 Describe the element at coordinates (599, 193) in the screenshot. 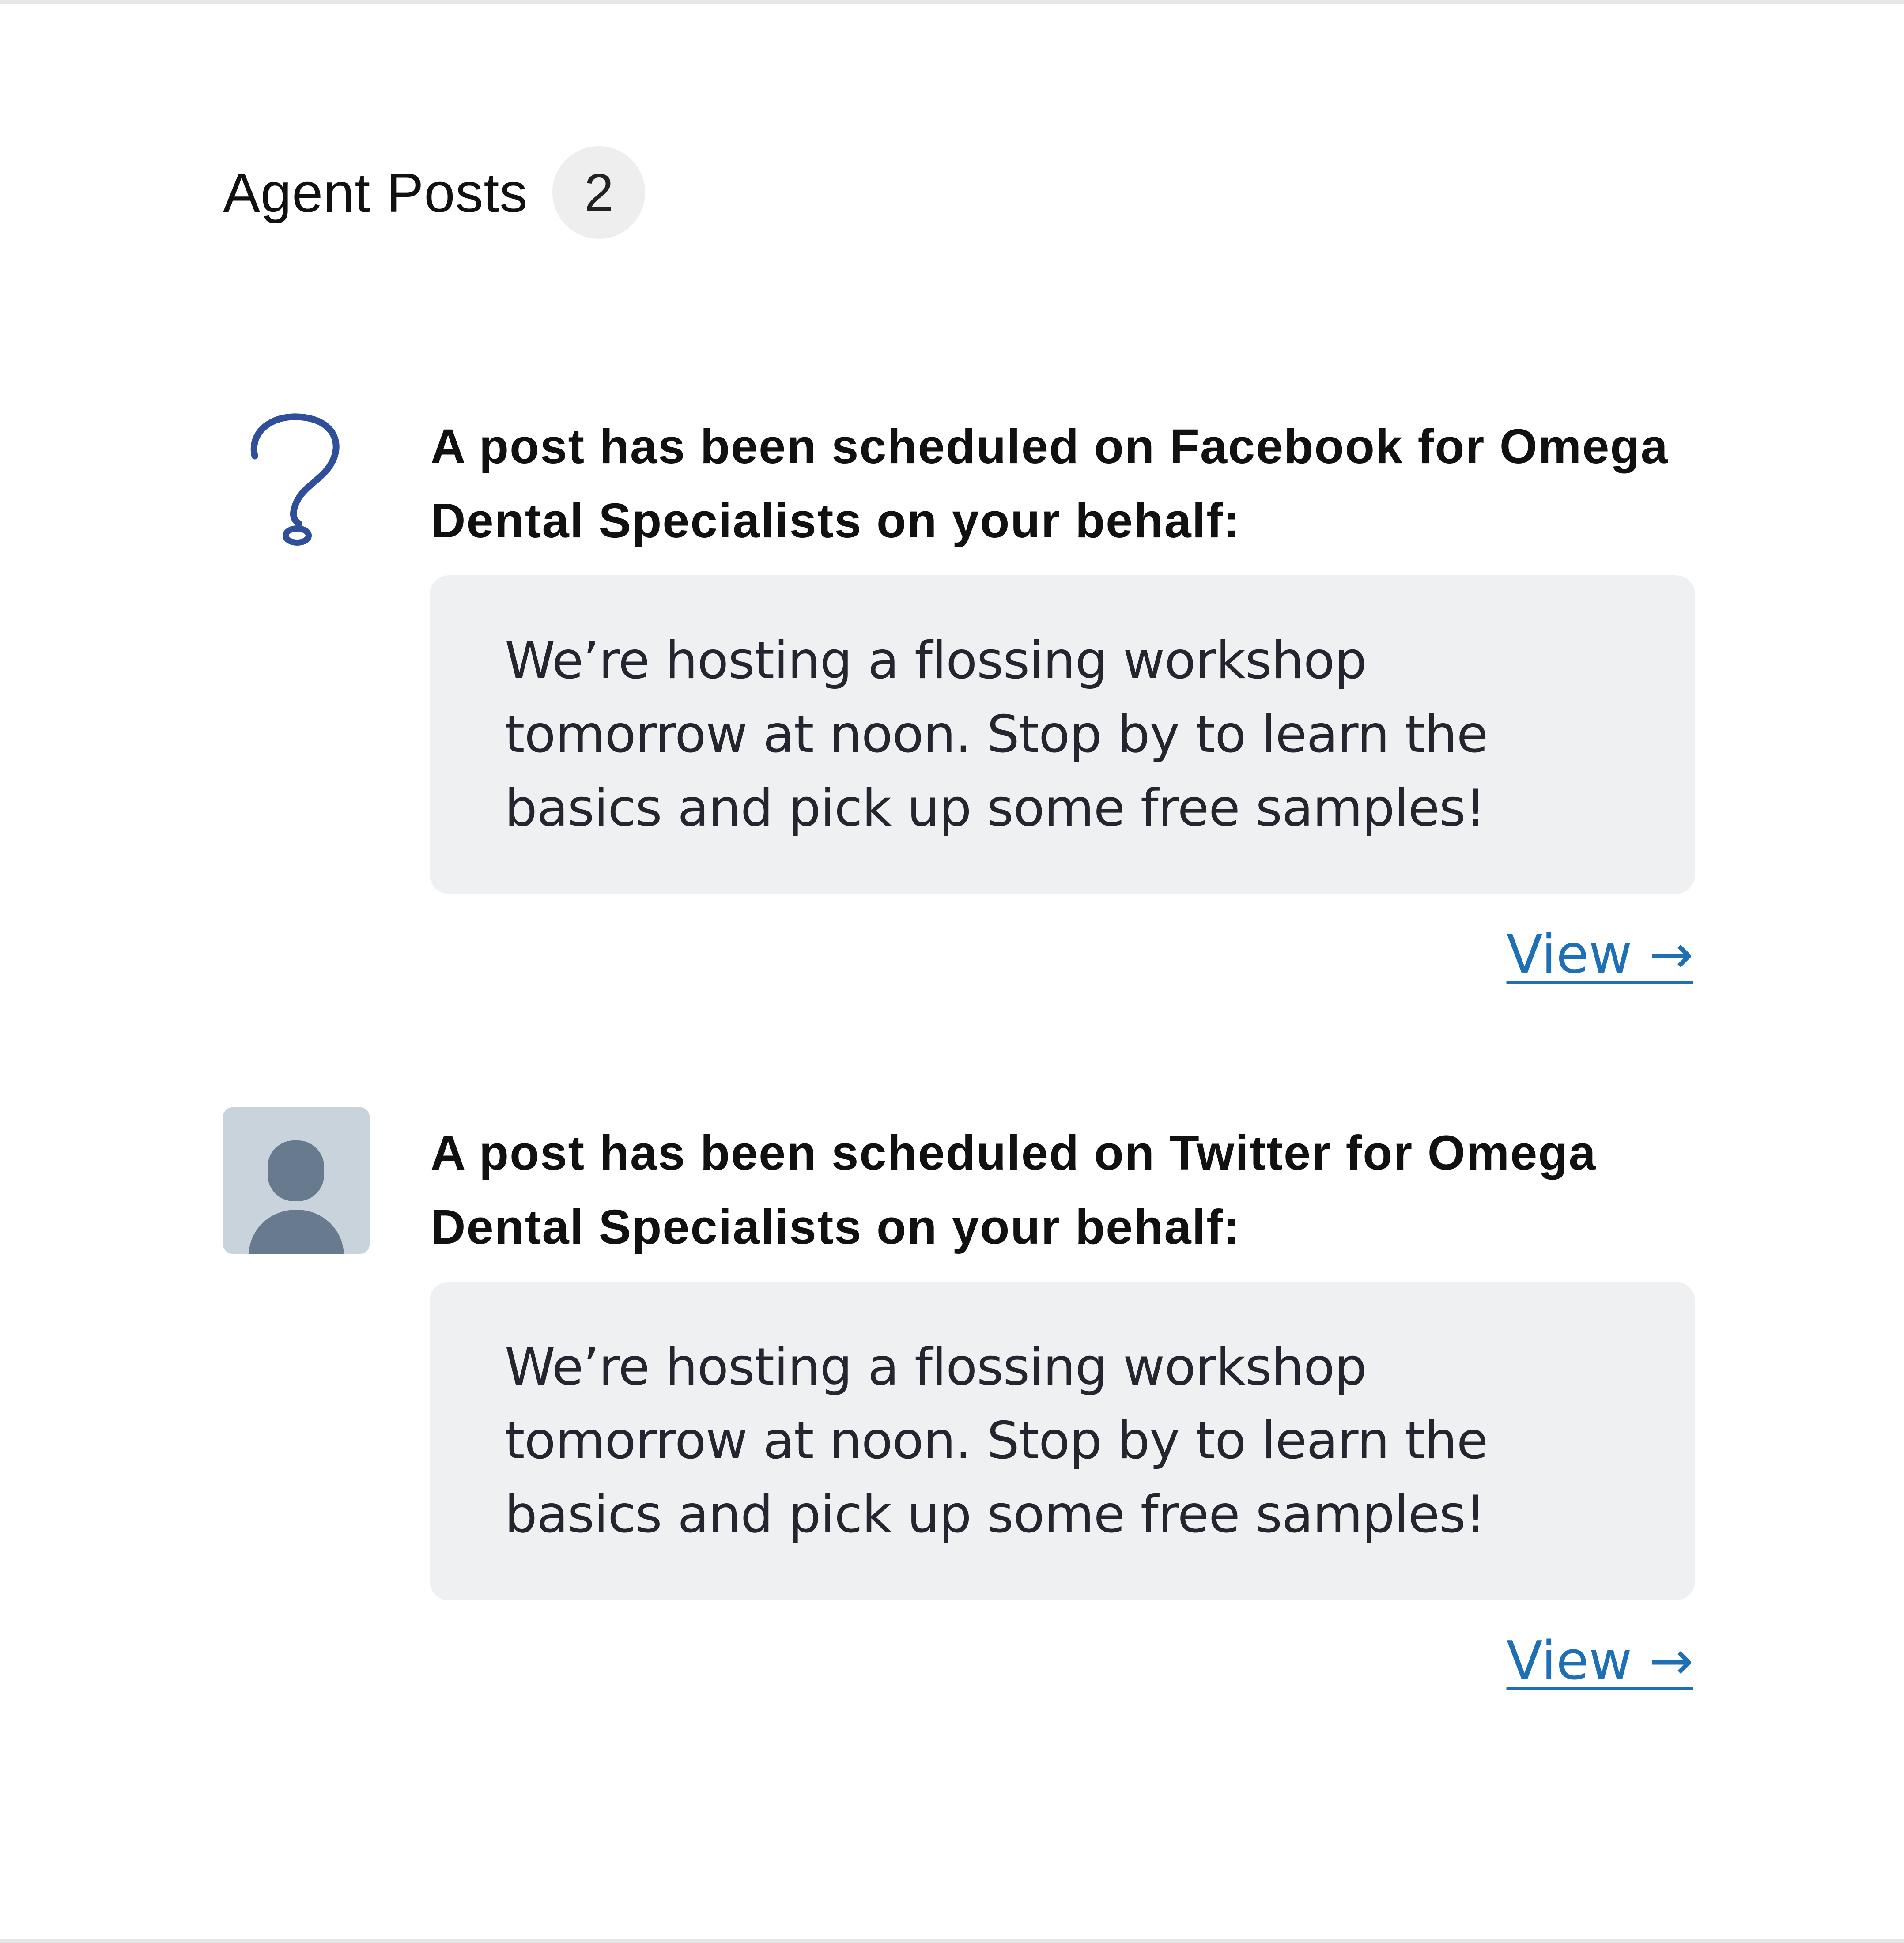

I see `post-count-badge: 2` at that location.